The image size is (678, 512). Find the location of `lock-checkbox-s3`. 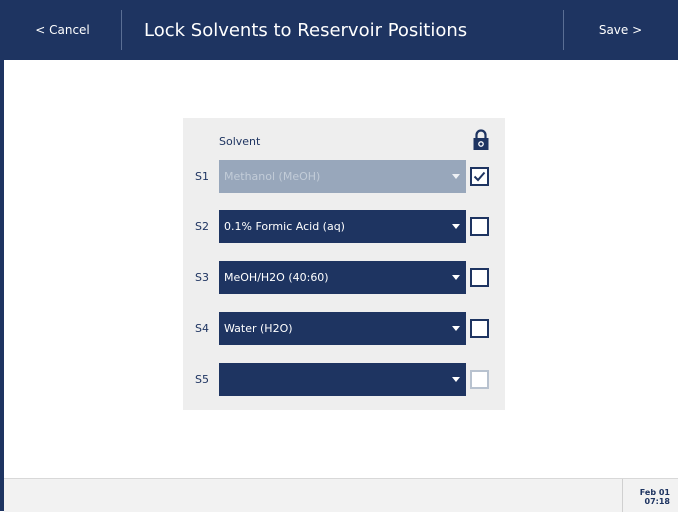

lock-checkbox-s3 is located at coordinates (479, 277).